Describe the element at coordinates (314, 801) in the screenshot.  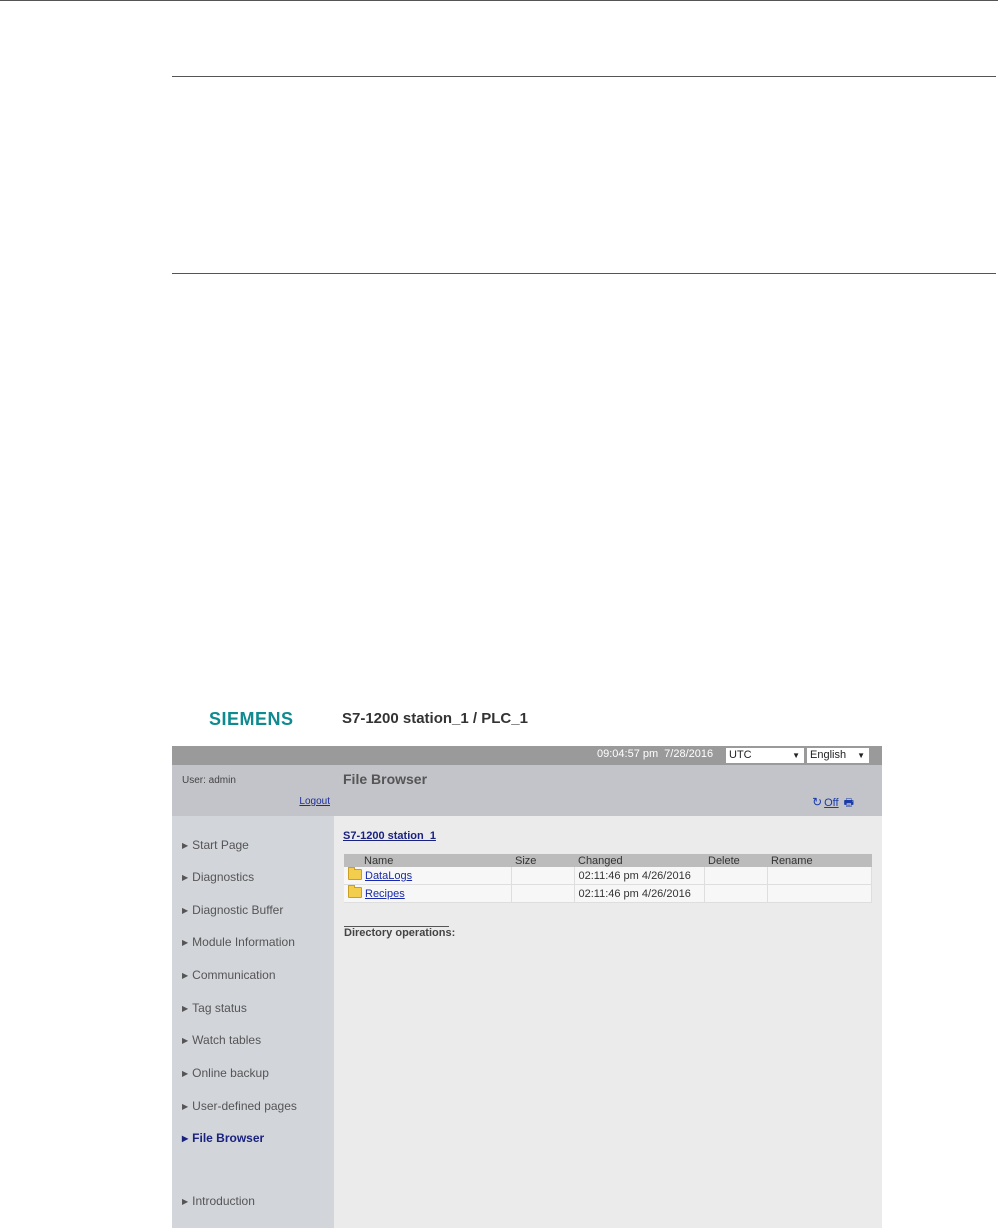
I see `logout-link: Logout` at that location.